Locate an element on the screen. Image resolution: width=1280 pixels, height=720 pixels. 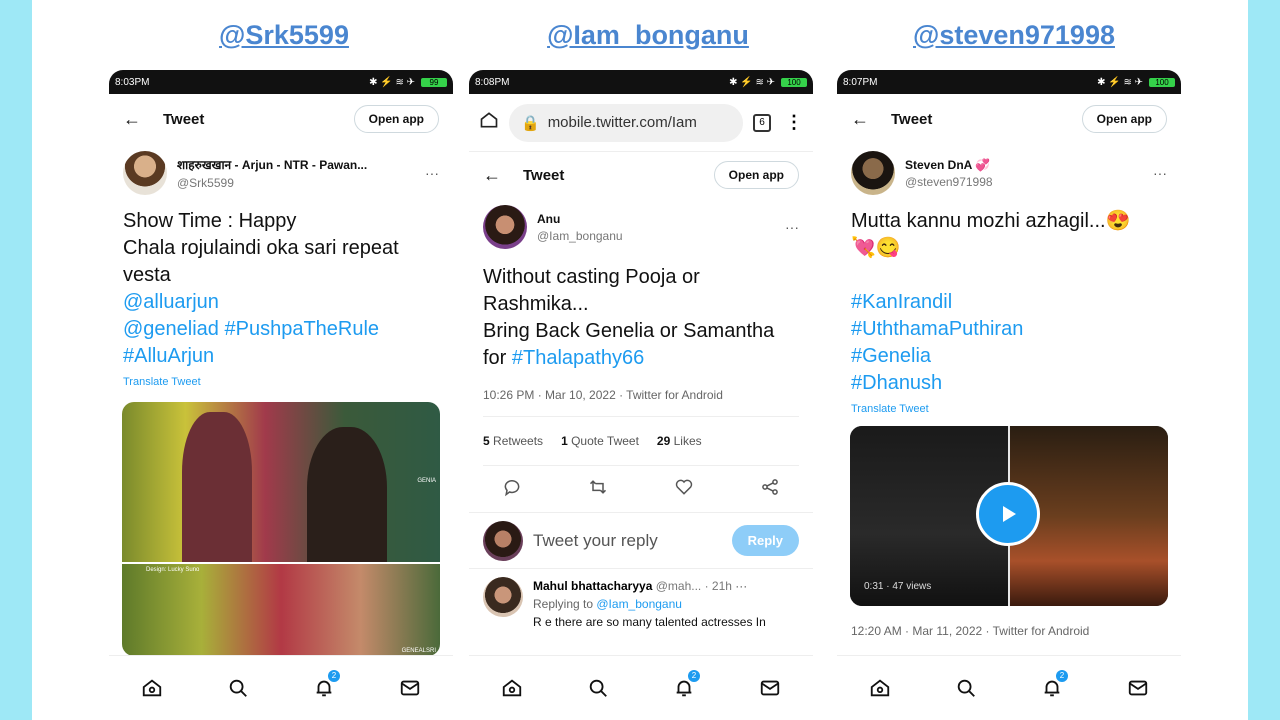
reply-author: Mahul bhattacharyya is located at coordinates (592, 586).